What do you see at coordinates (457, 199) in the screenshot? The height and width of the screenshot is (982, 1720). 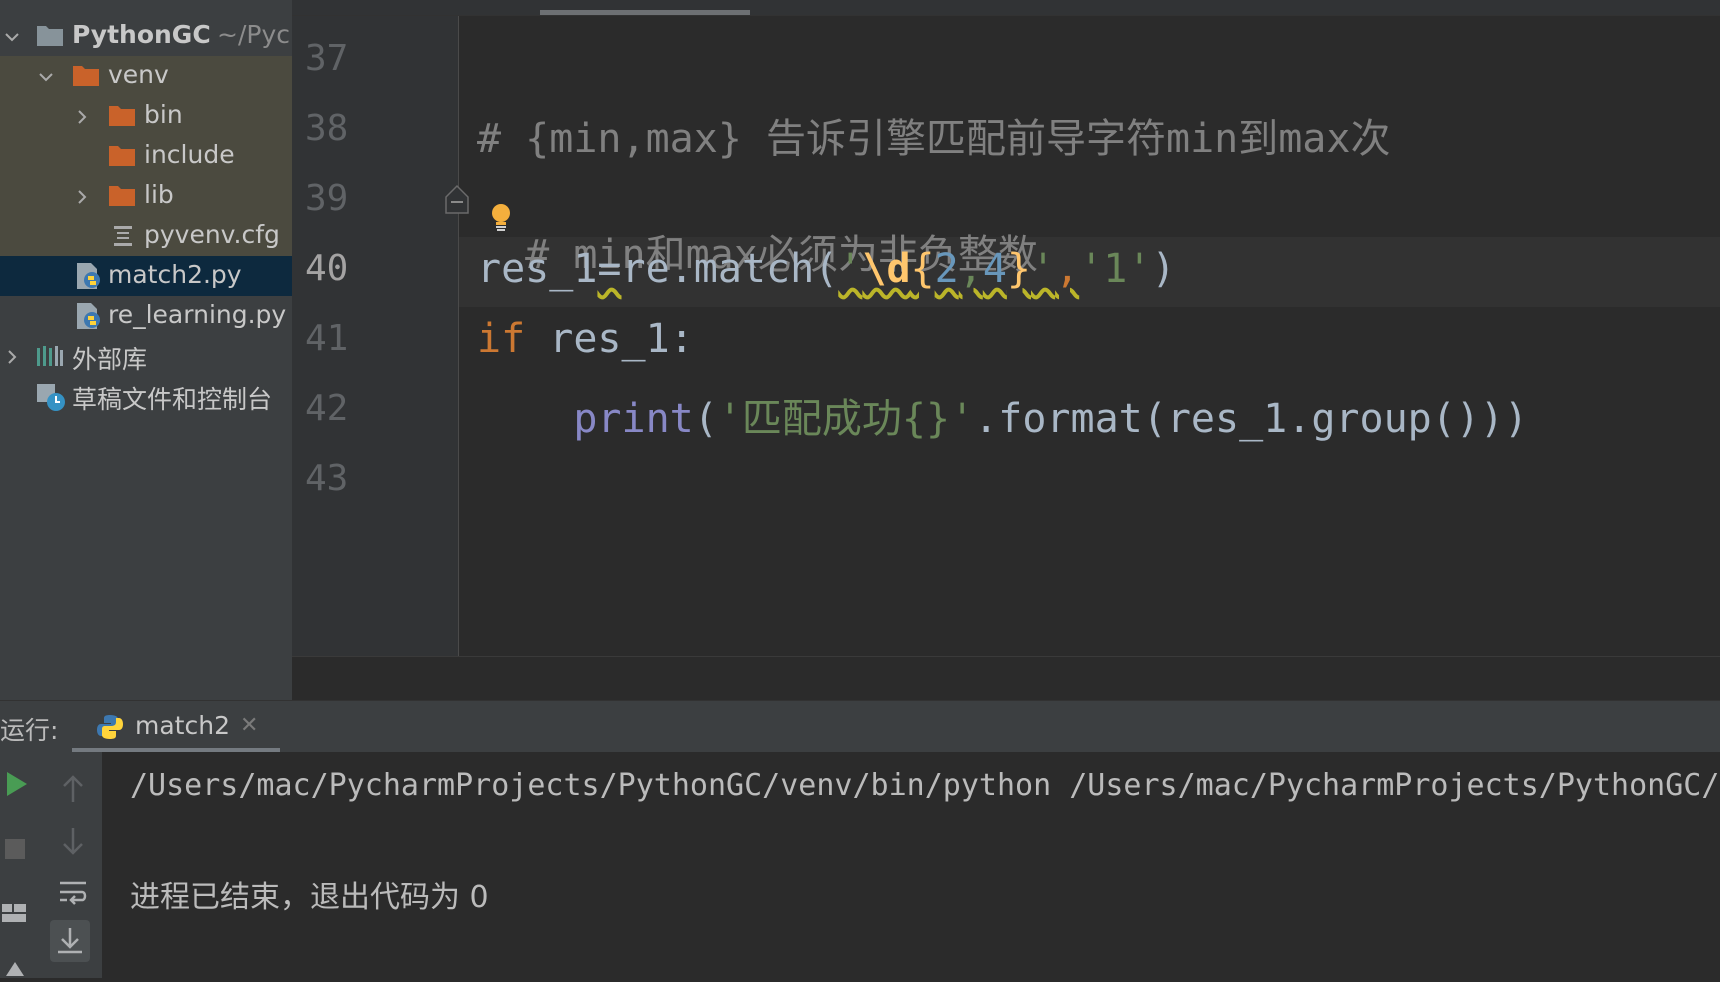 I see `fold-icon` at bounding box center [457, 199].